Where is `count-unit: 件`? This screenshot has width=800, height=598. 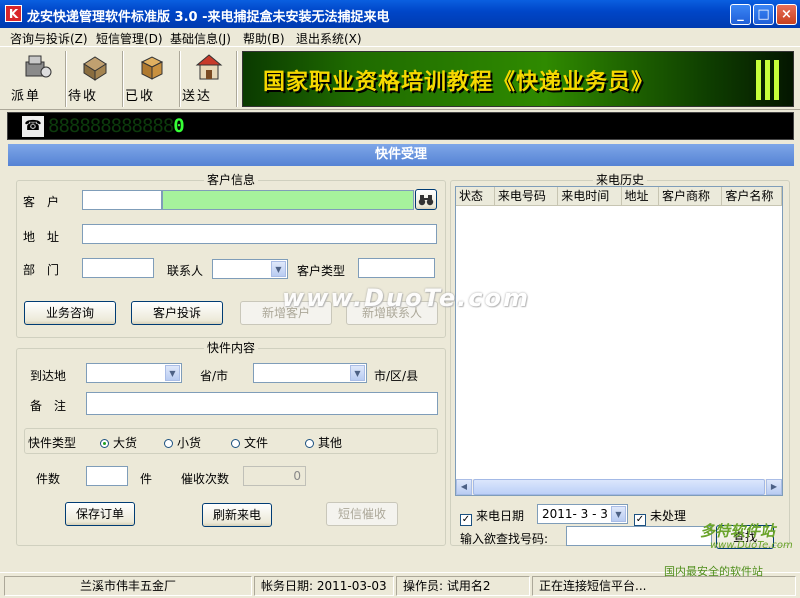
count-unit: 件 is located at coordinates (146, 479).